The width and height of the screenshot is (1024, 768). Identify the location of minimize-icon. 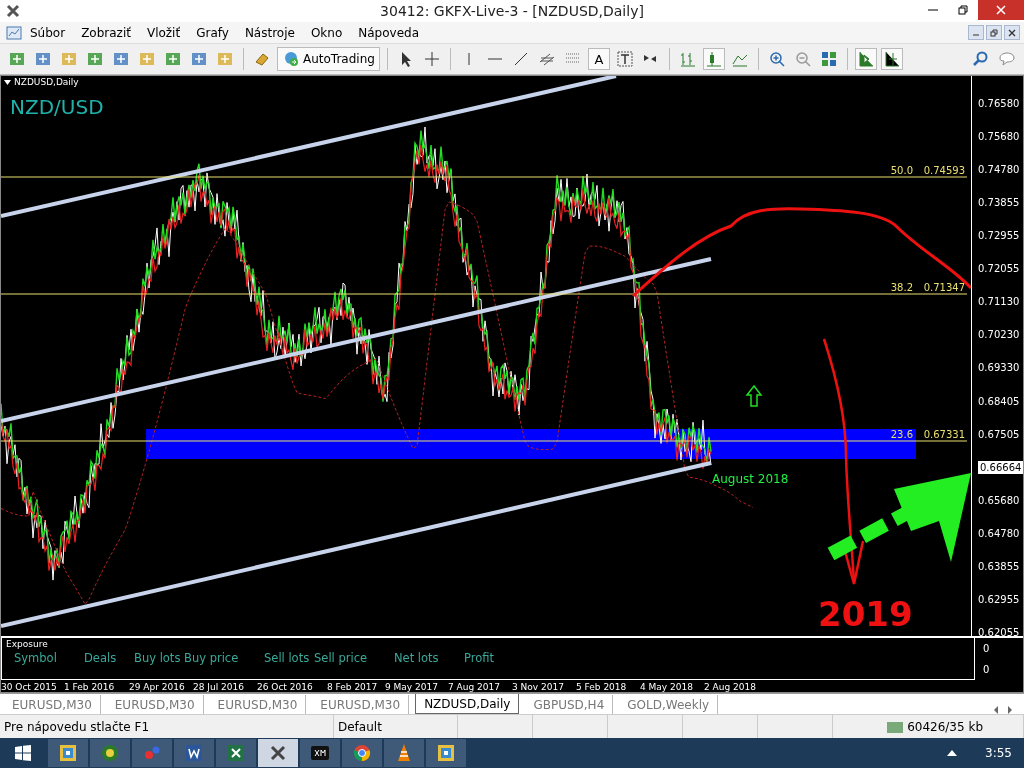
(933, 10).